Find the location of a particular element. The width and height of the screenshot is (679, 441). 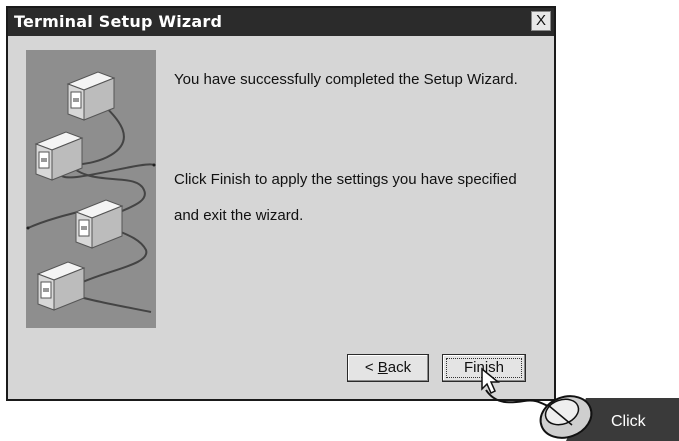

arrow-cursor-icon is located at coordinates (491, 381).